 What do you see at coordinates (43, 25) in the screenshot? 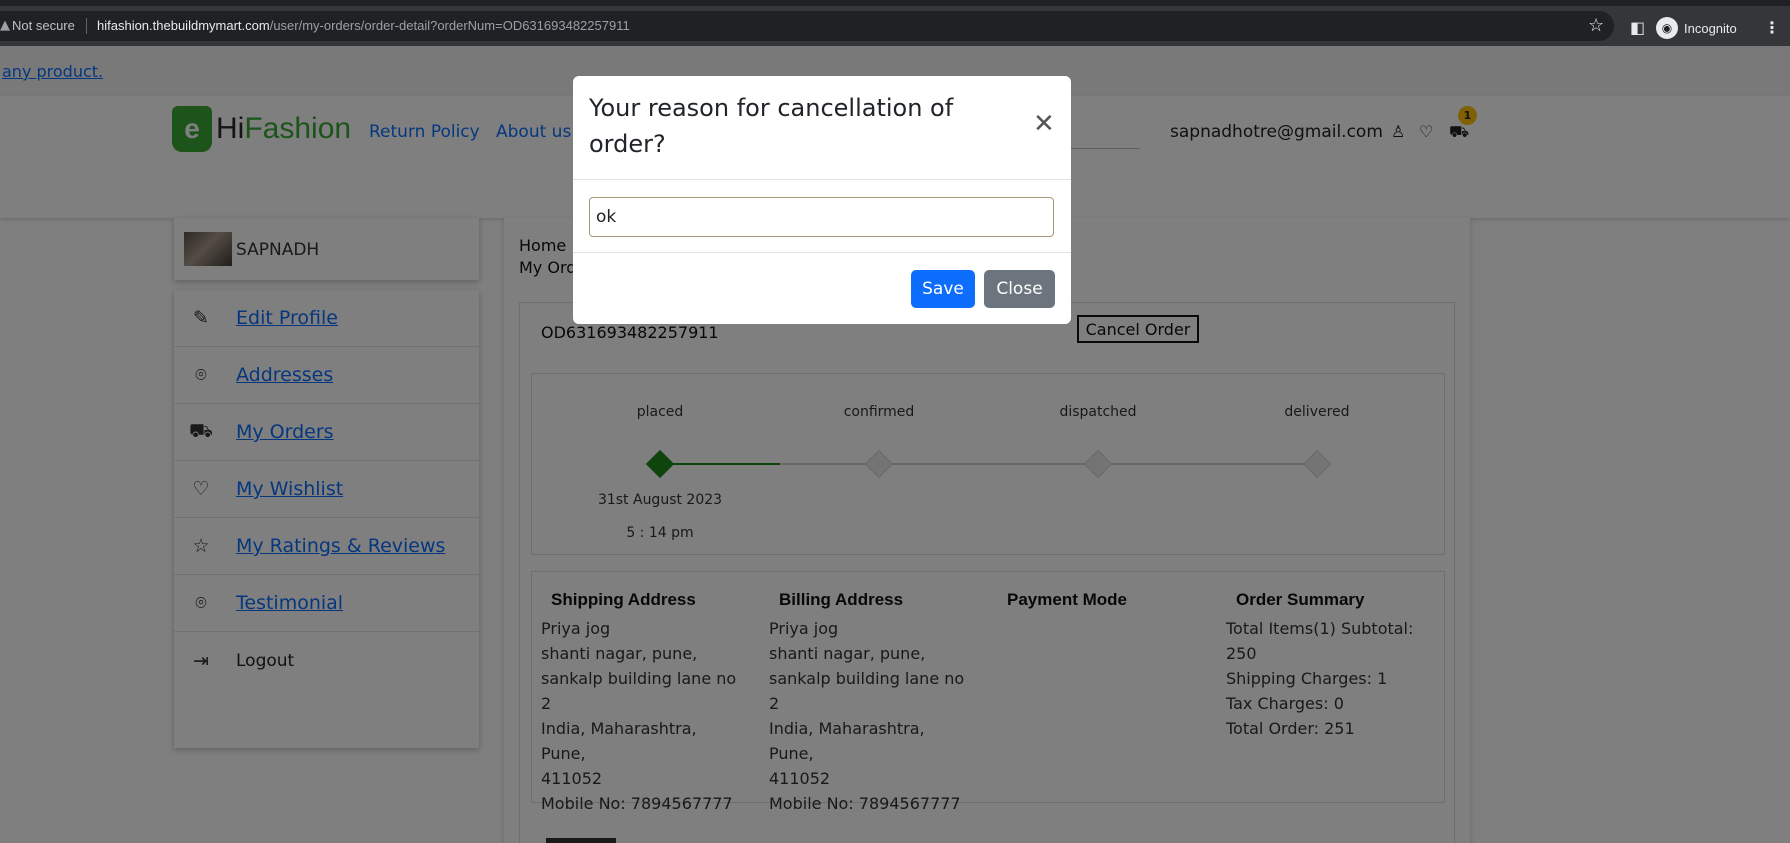
I see `security-label: Not secure` at bounding box center [43, 25].